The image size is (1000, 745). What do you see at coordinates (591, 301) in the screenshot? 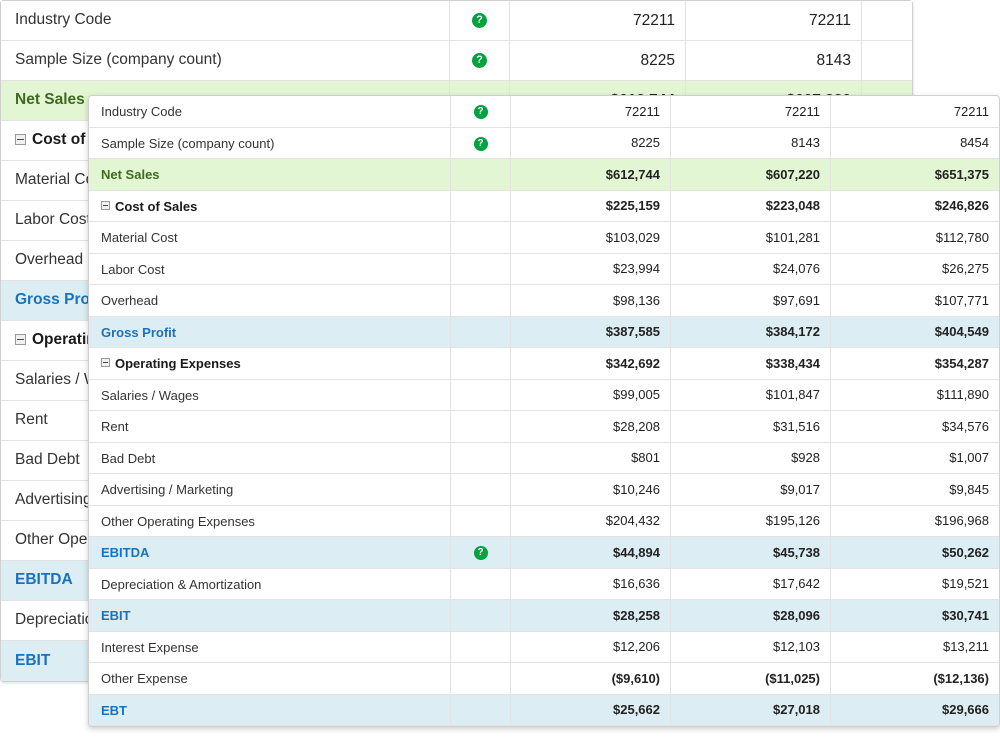
I see `value-cell-v1: $98,136` at bounding box center [591, 301].